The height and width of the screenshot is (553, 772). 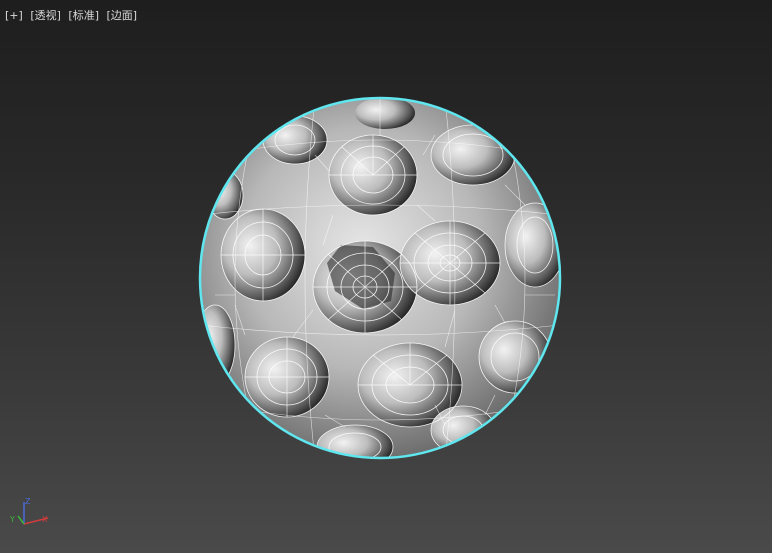 What do you see at coordinates (29, 511) in the screenshot?
I see `axis-gizmo: Z X Y` at bounding box center [29, 511].